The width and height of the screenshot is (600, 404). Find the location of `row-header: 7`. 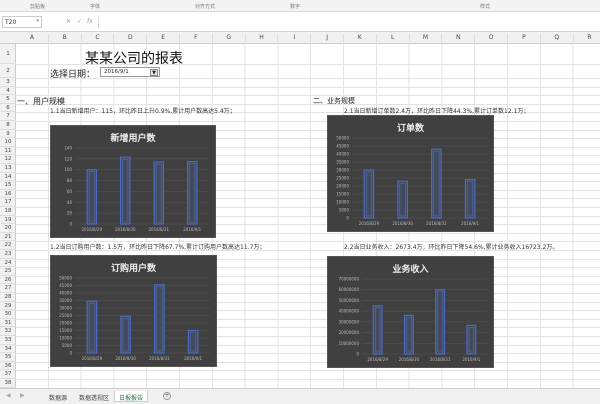

row-header: 7 is located at coordinates (8, 116).